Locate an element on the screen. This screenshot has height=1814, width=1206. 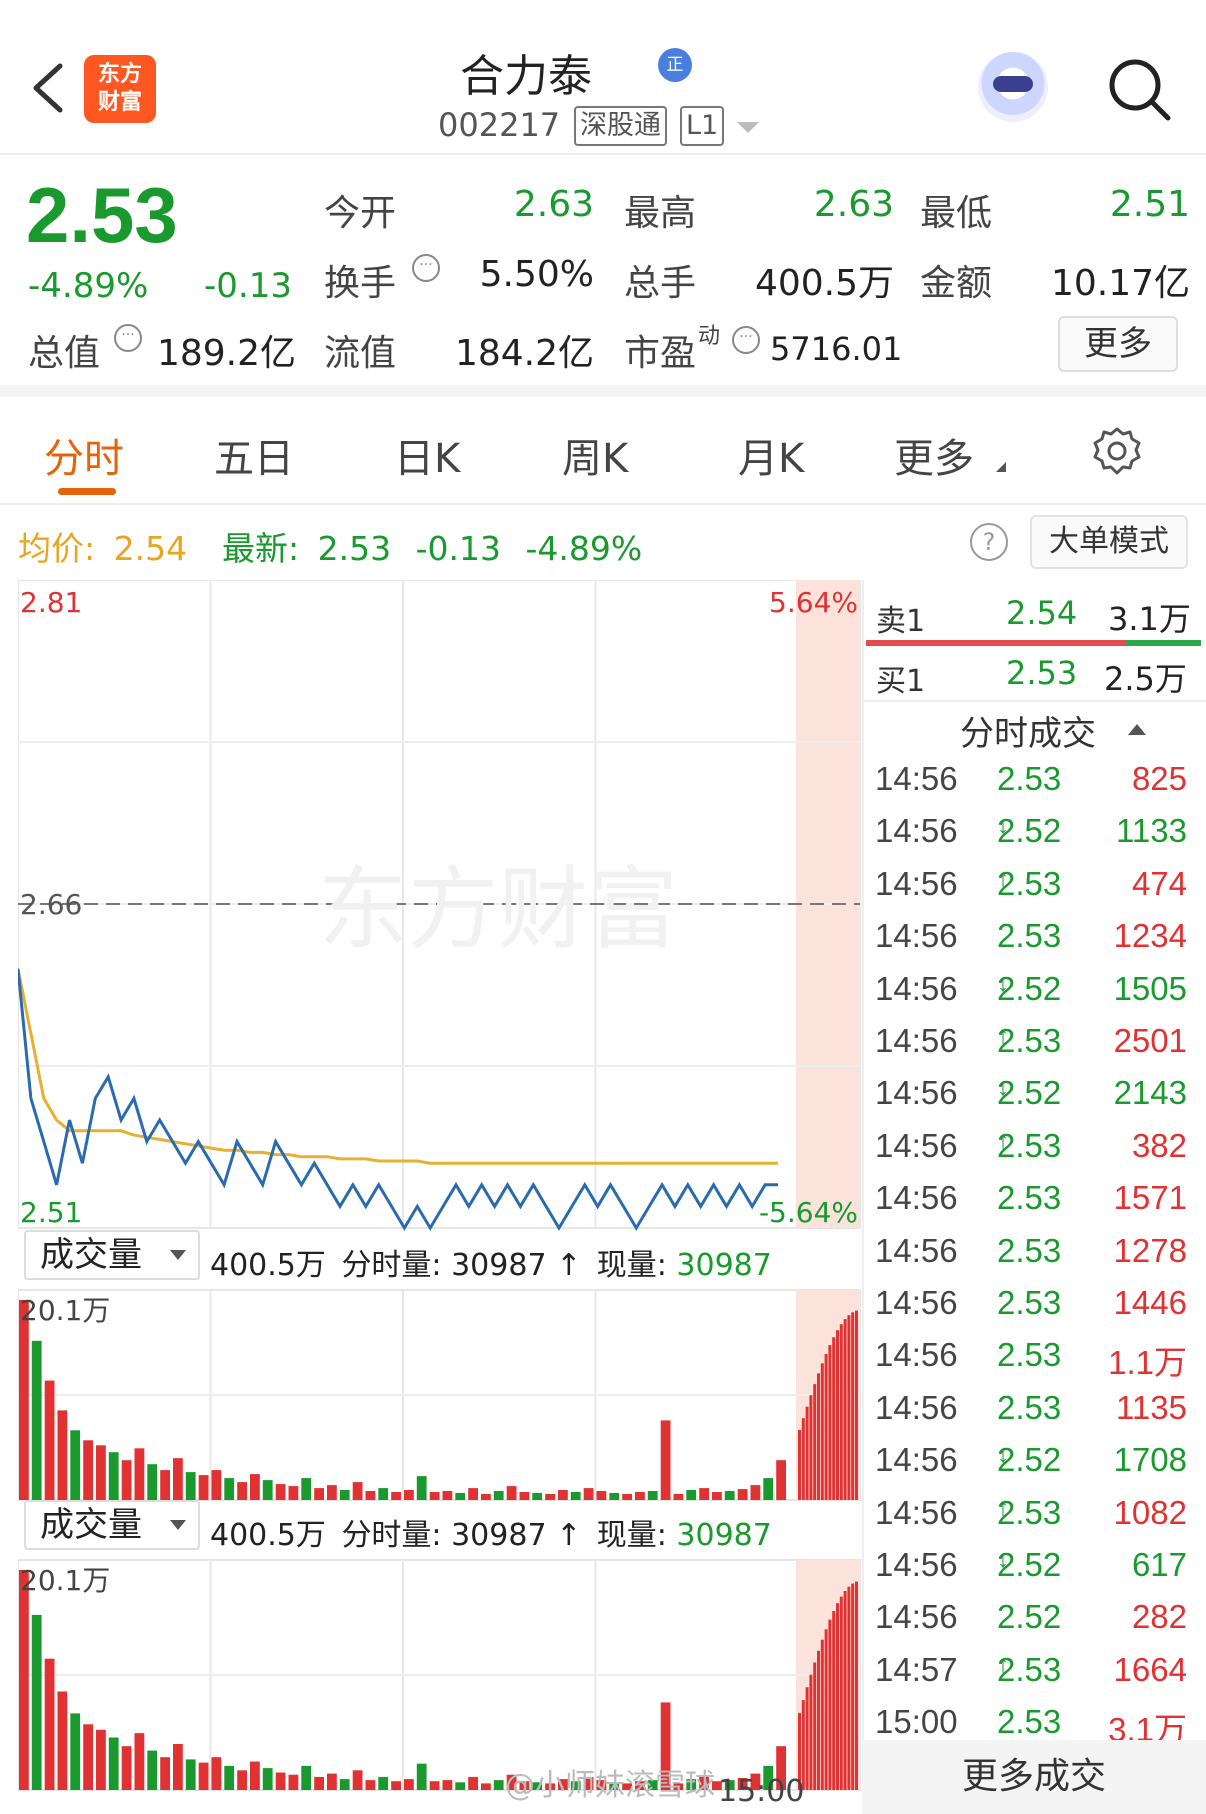
tick-row: 14:56 2.52 ↓ 1133 is located at coordinates (1031, 838).